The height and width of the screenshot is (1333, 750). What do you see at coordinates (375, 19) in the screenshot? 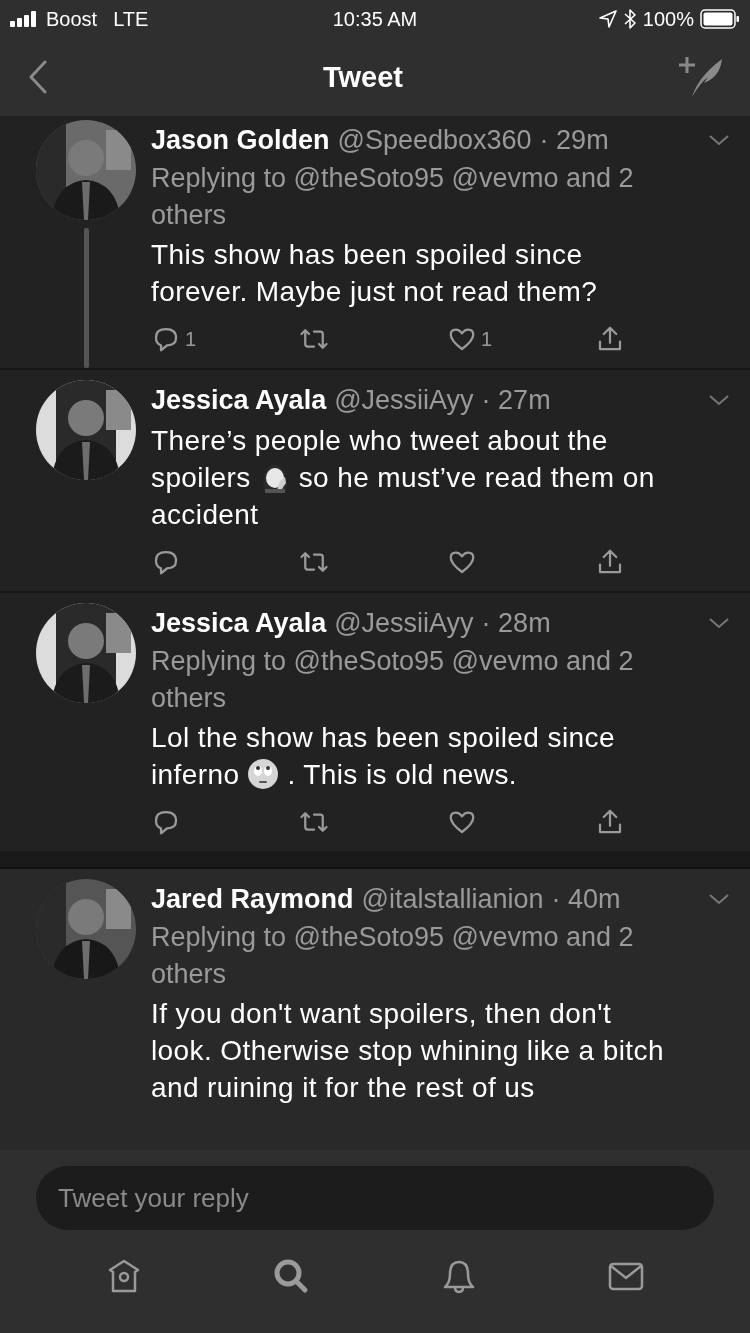
I see `status-time: 10:35 AM` at bounding box center [375, 19].